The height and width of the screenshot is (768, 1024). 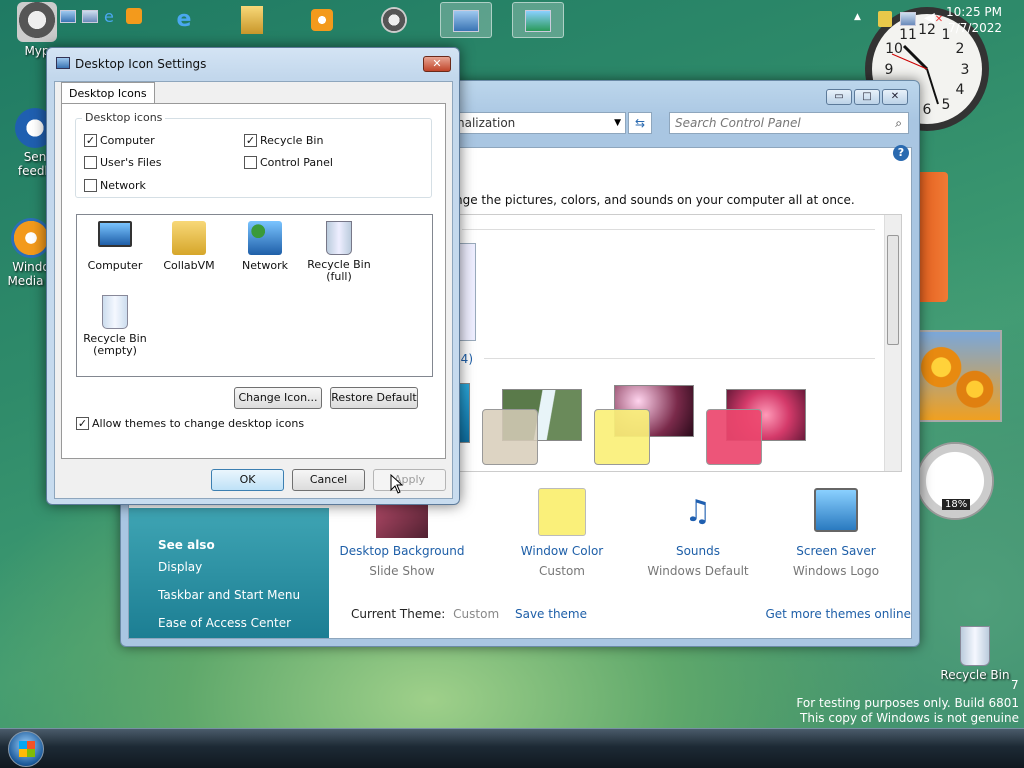 What do you see at coordinates (186, 545) in the screenshot?
I see `see-also-heading: See also` at bounding box center [186, 545].